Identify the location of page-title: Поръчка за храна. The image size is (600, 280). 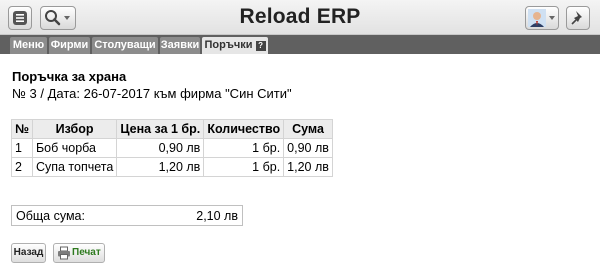
(69, 76).